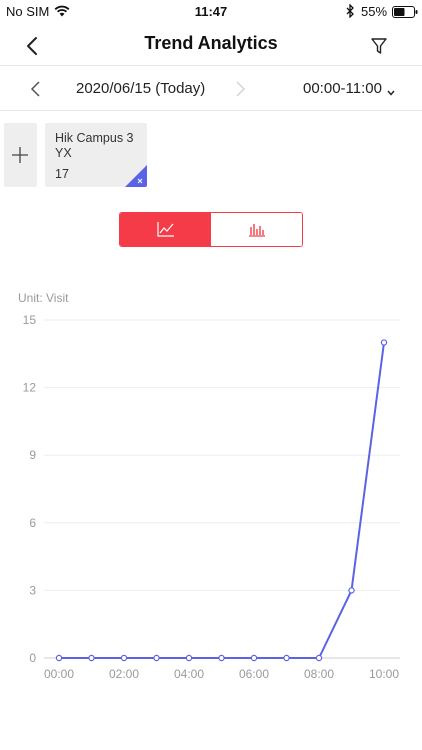 Image resolution: width=422 pixels, height=750 pixels. Describe the element at coordinates (32, 455) in the screenshot. I see `y-tick-label: 9` at that location.